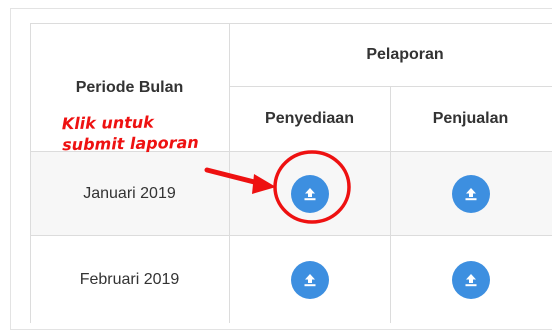  Describe the element at coordinates (264, 184) in the screenshot. I see `annotation-arrow-head` at that location.